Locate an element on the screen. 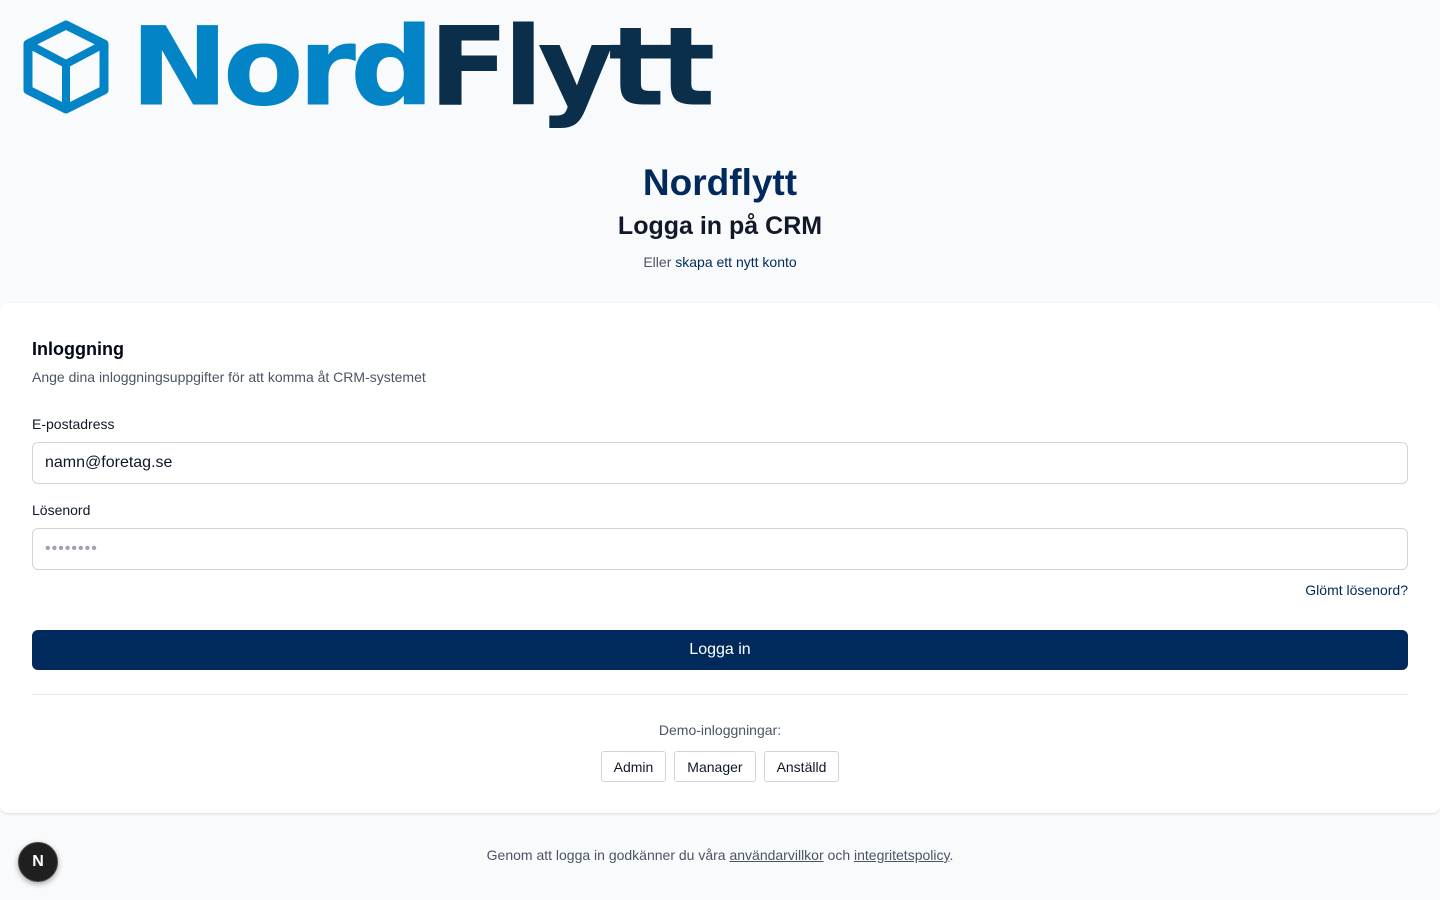 The image size is (1440, 900). email-label: E-postadress is located at coordinates (73, 424).